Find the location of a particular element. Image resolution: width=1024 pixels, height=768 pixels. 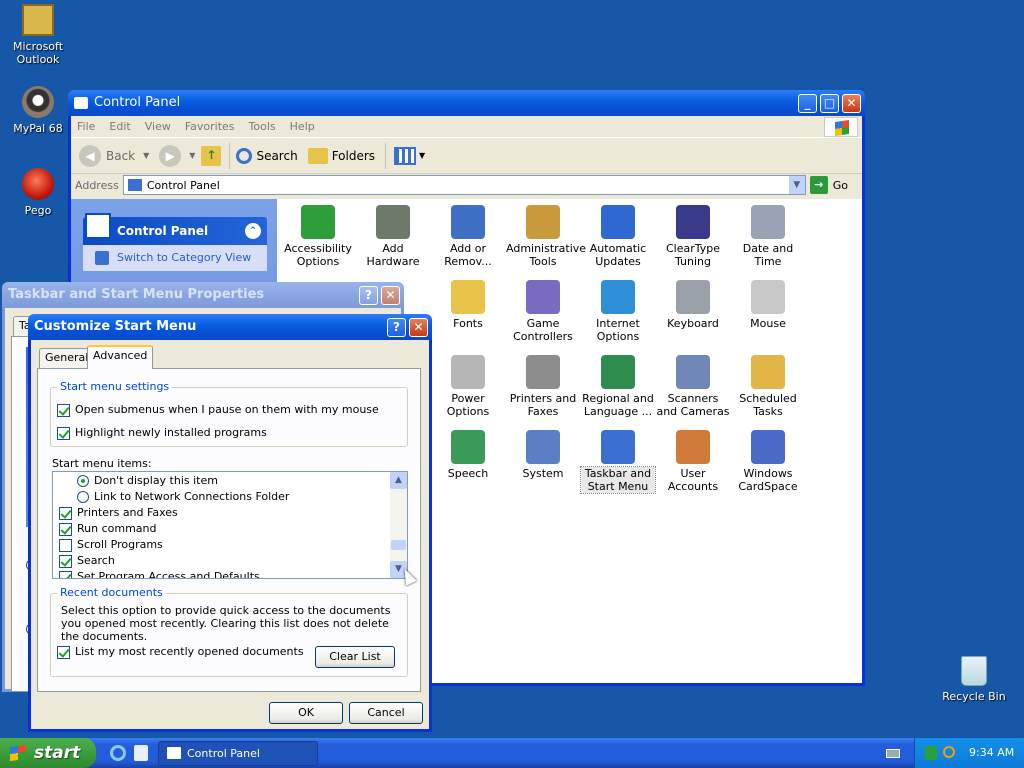

task-pane-header: Control Panel ⌃ is located at coordinates (175, 229).